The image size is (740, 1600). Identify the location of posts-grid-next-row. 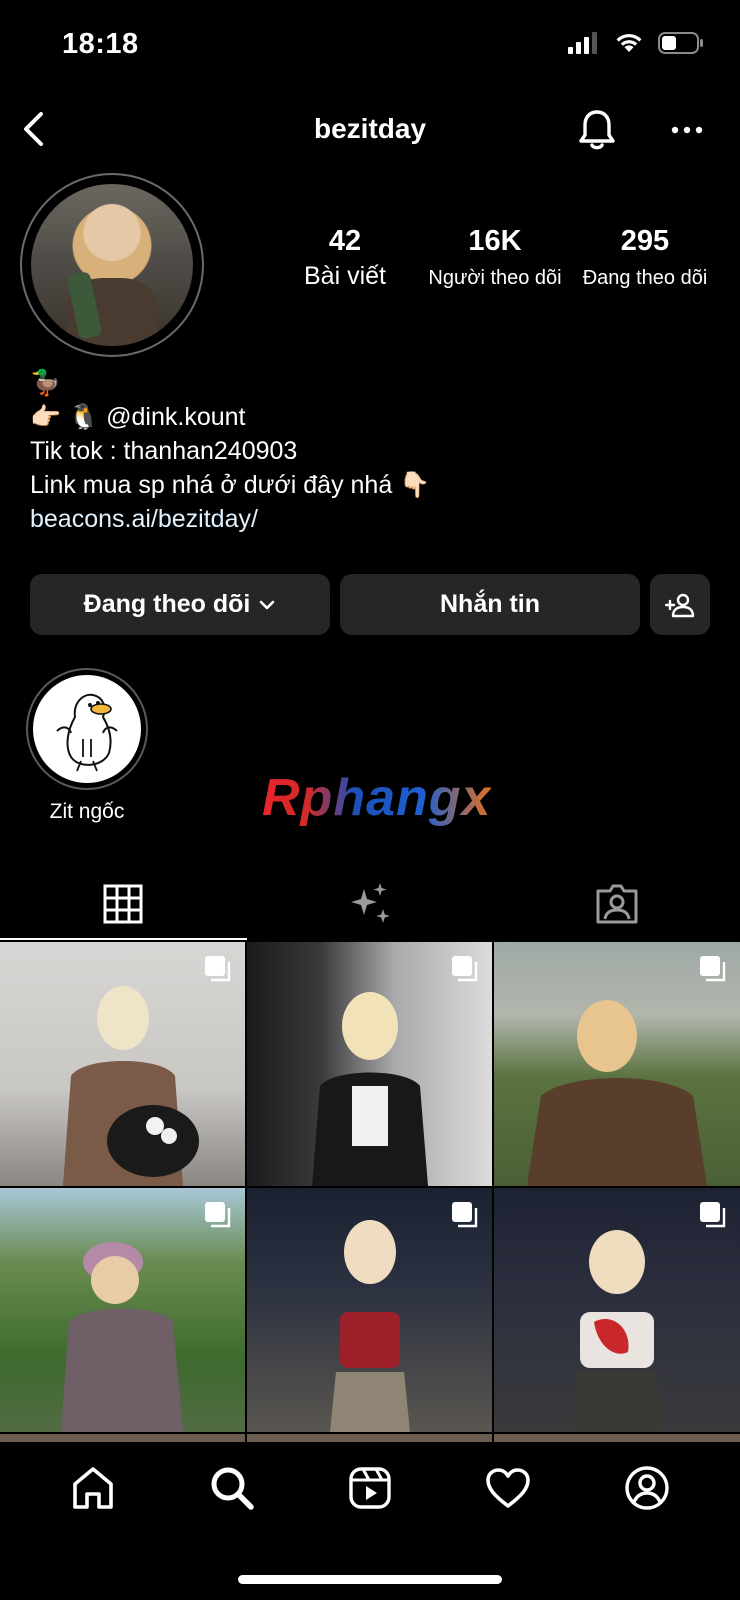
(370, 1438).